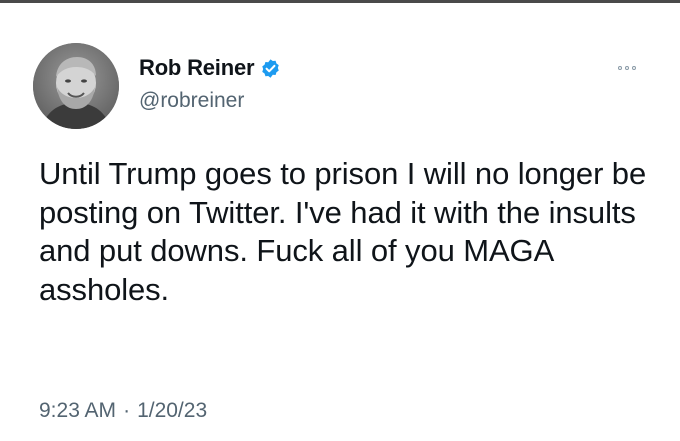 The image size is (680, 441). What do you see at coordinates (270, 68) in the screenshot?
I see `verified-badge-icon` at bounding box center [270, 68].